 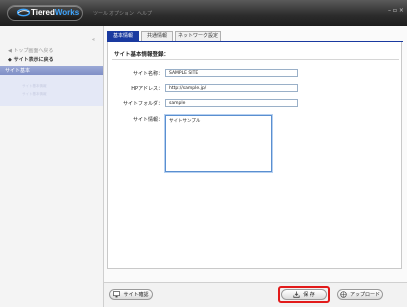 What do you see at coordinates (144, 13) in the screenshot?
I see `menu-help: ヘルプ` at bounding box center [144, 13].